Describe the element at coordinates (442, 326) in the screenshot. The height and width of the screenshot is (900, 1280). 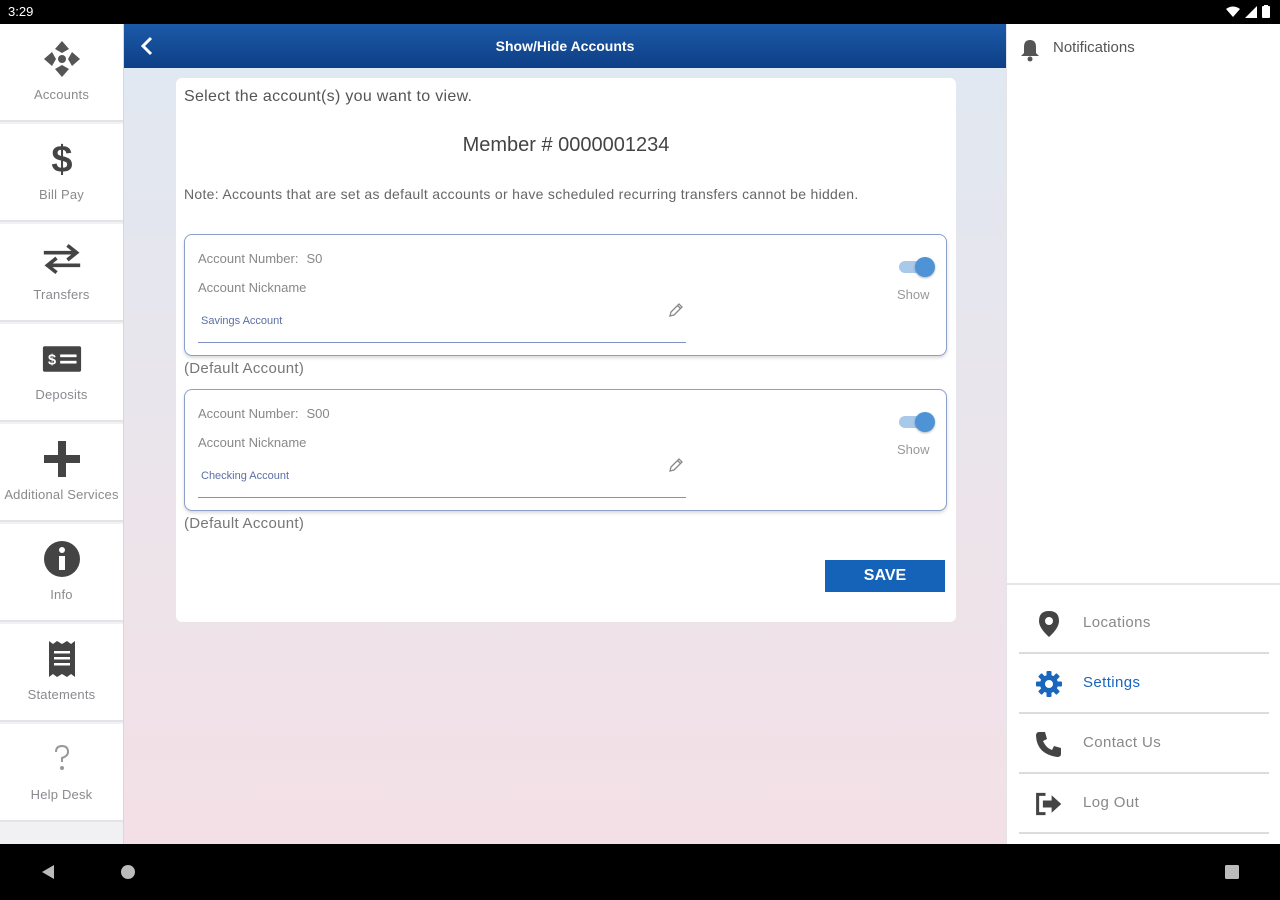
I see `account-nickname-input: Savings Account` at that location.